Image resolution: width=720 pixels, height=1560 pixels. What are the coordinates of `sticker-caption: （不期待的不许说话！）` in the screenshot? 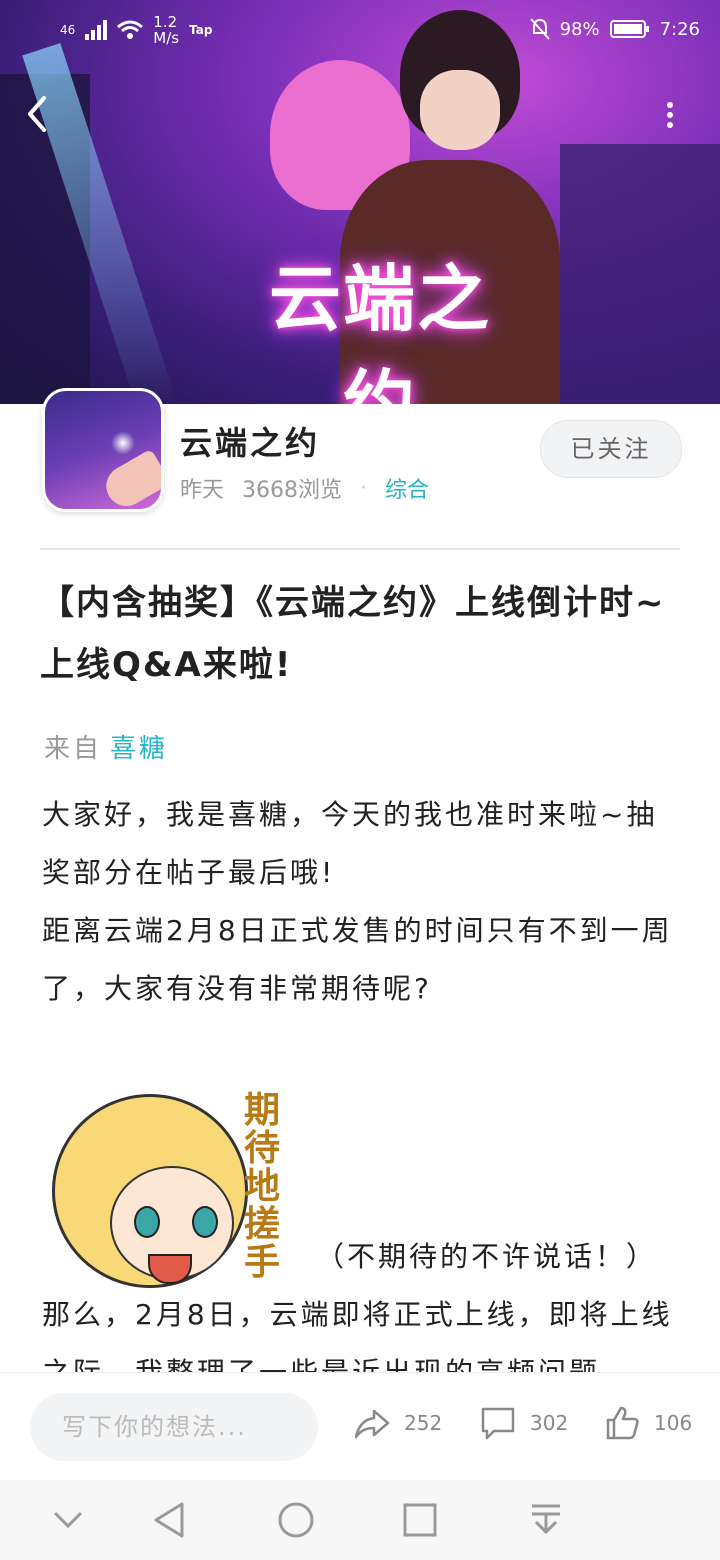 It's located at (487, 1256).